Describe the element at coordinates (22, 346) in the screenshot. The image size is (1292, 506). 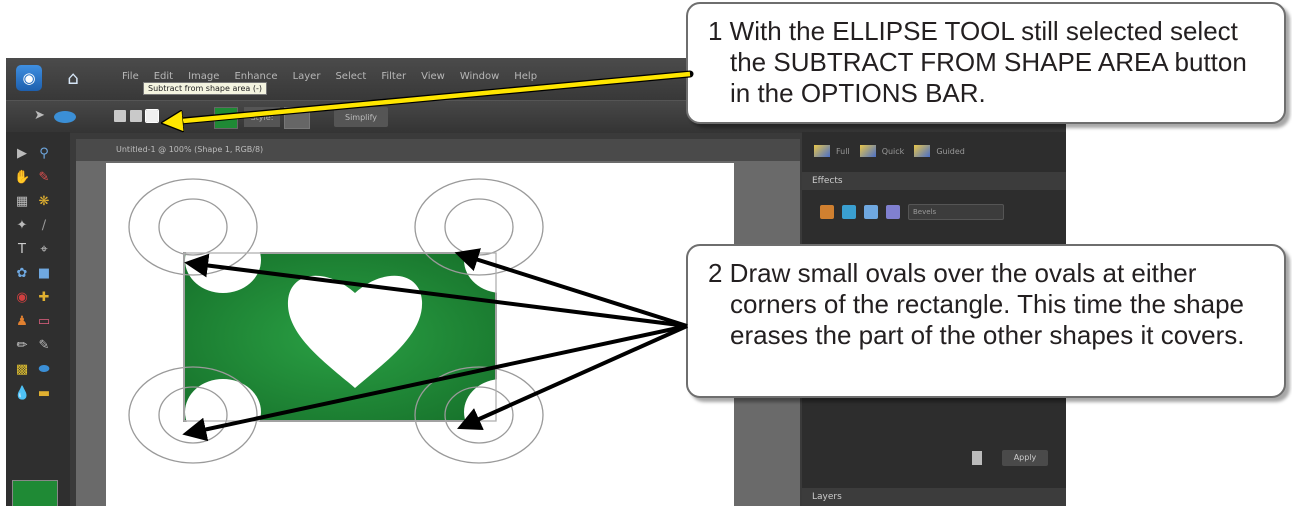
I see `brush-tool-icon: ✏` at that location.